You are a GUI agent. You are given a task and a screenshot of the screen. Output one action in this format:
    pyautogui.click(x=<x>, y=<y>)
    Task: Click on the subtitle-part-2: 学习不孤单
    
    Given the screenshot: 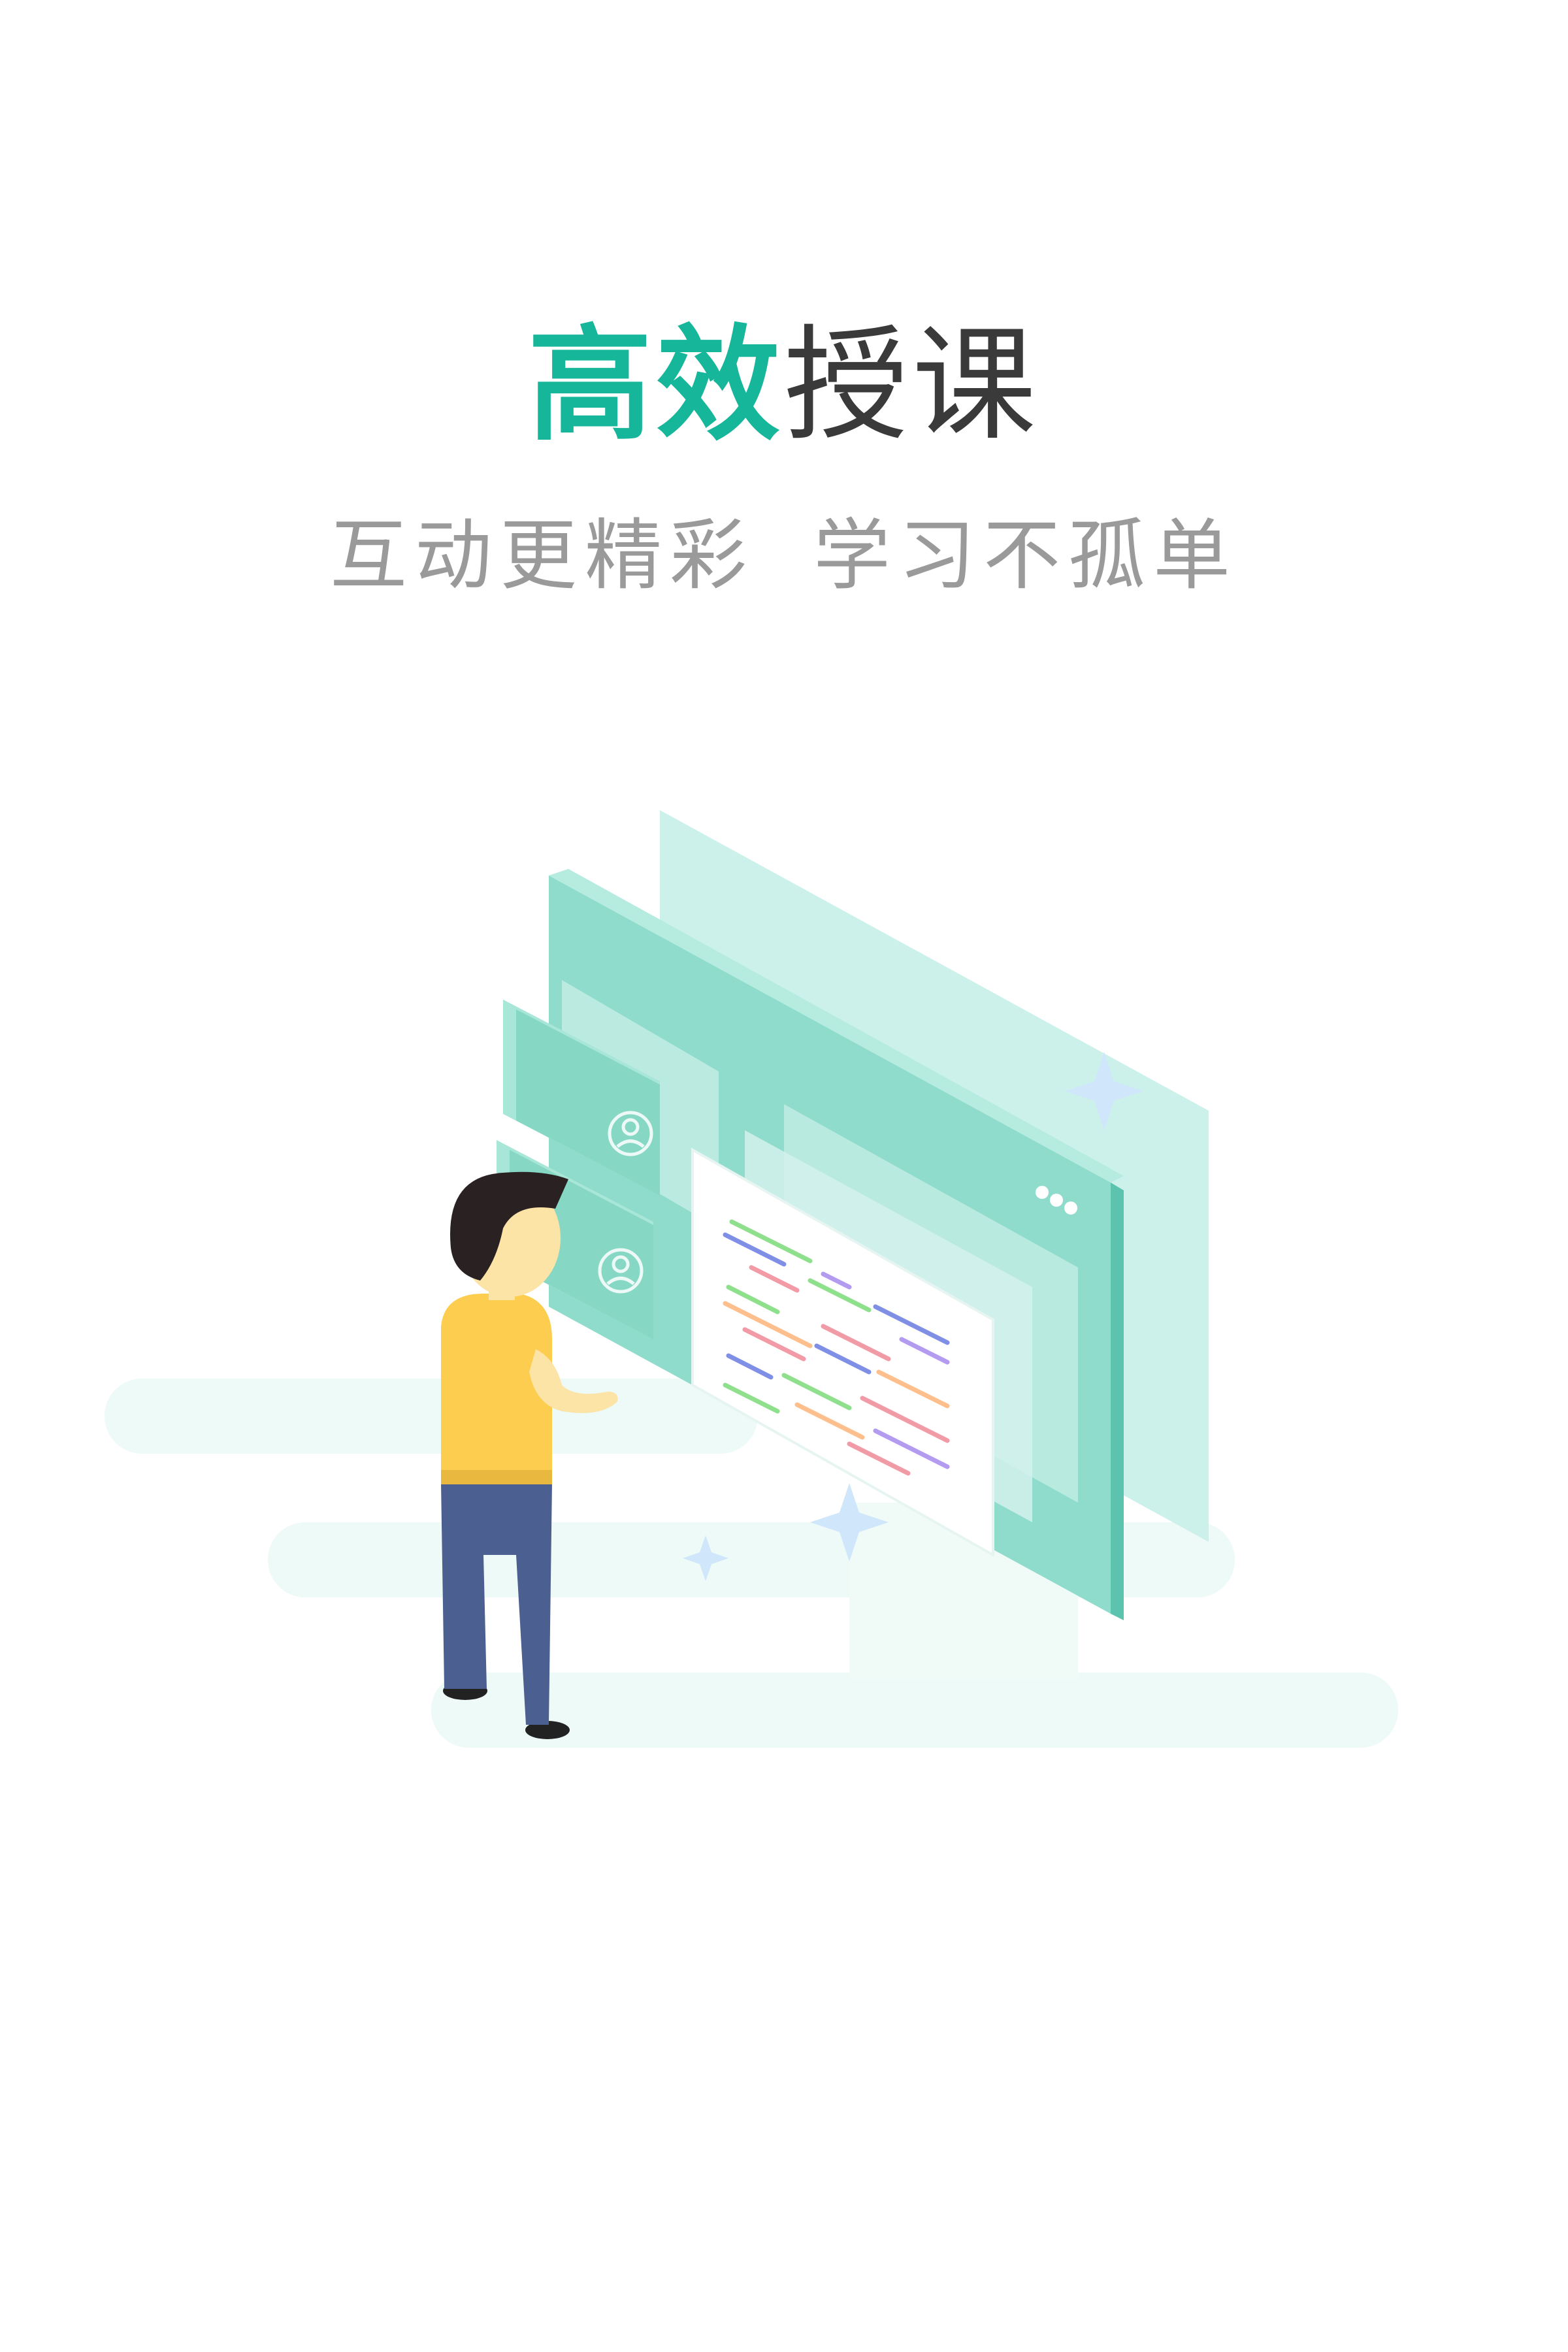 What is the action you would take?
    pyautogui.click(x=1026, y=555)
    